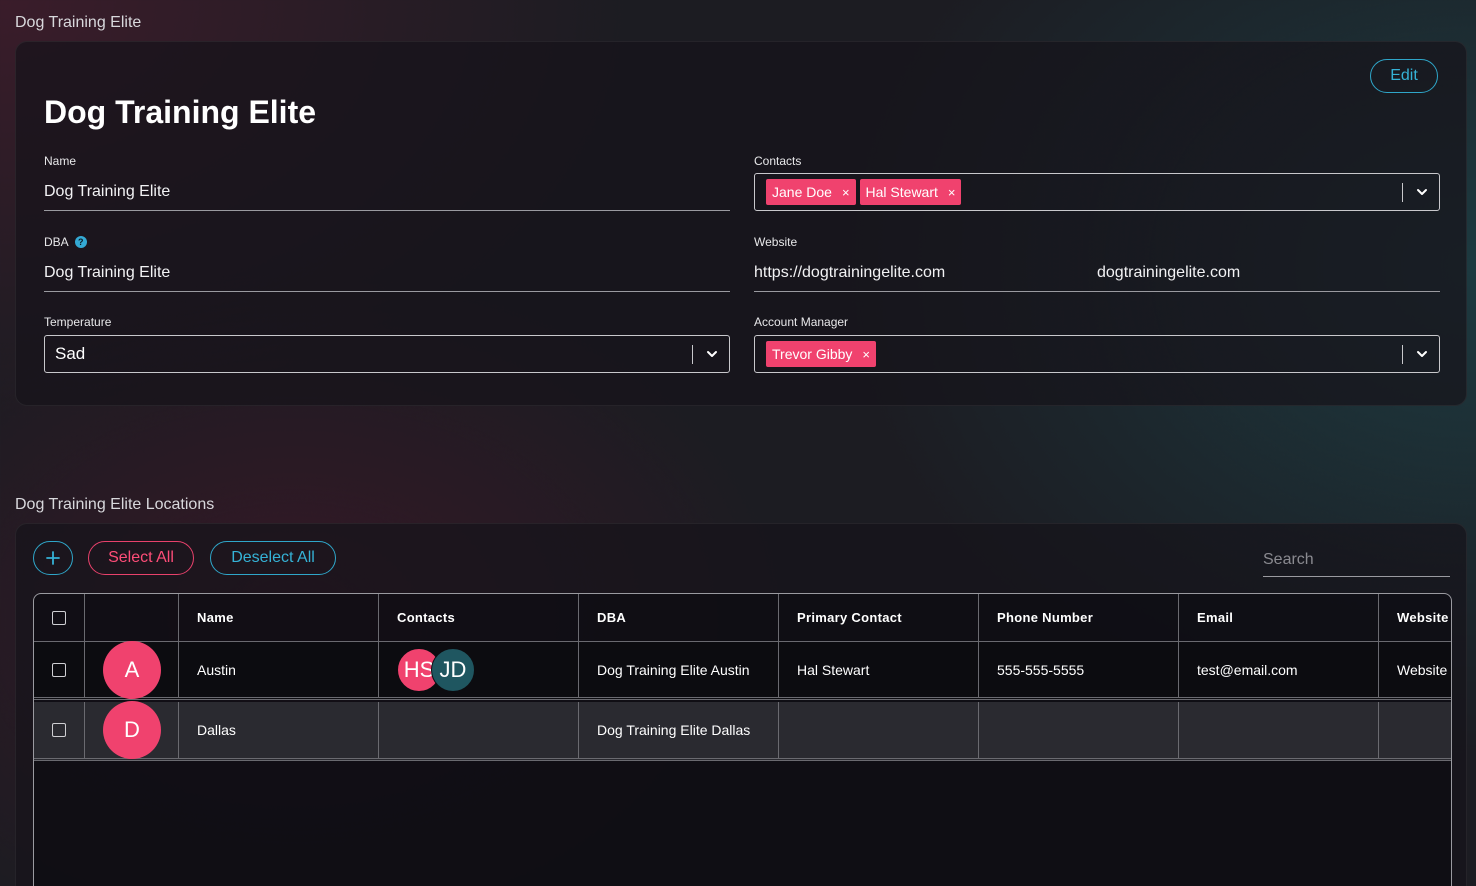 The height and width of the screenshot is (886, 1476). What do you see at coordinates (1097, 354) in the screenshot?
I see `account-manager-select: Trevor Gibby ×` at bounding box center [1097, 354].